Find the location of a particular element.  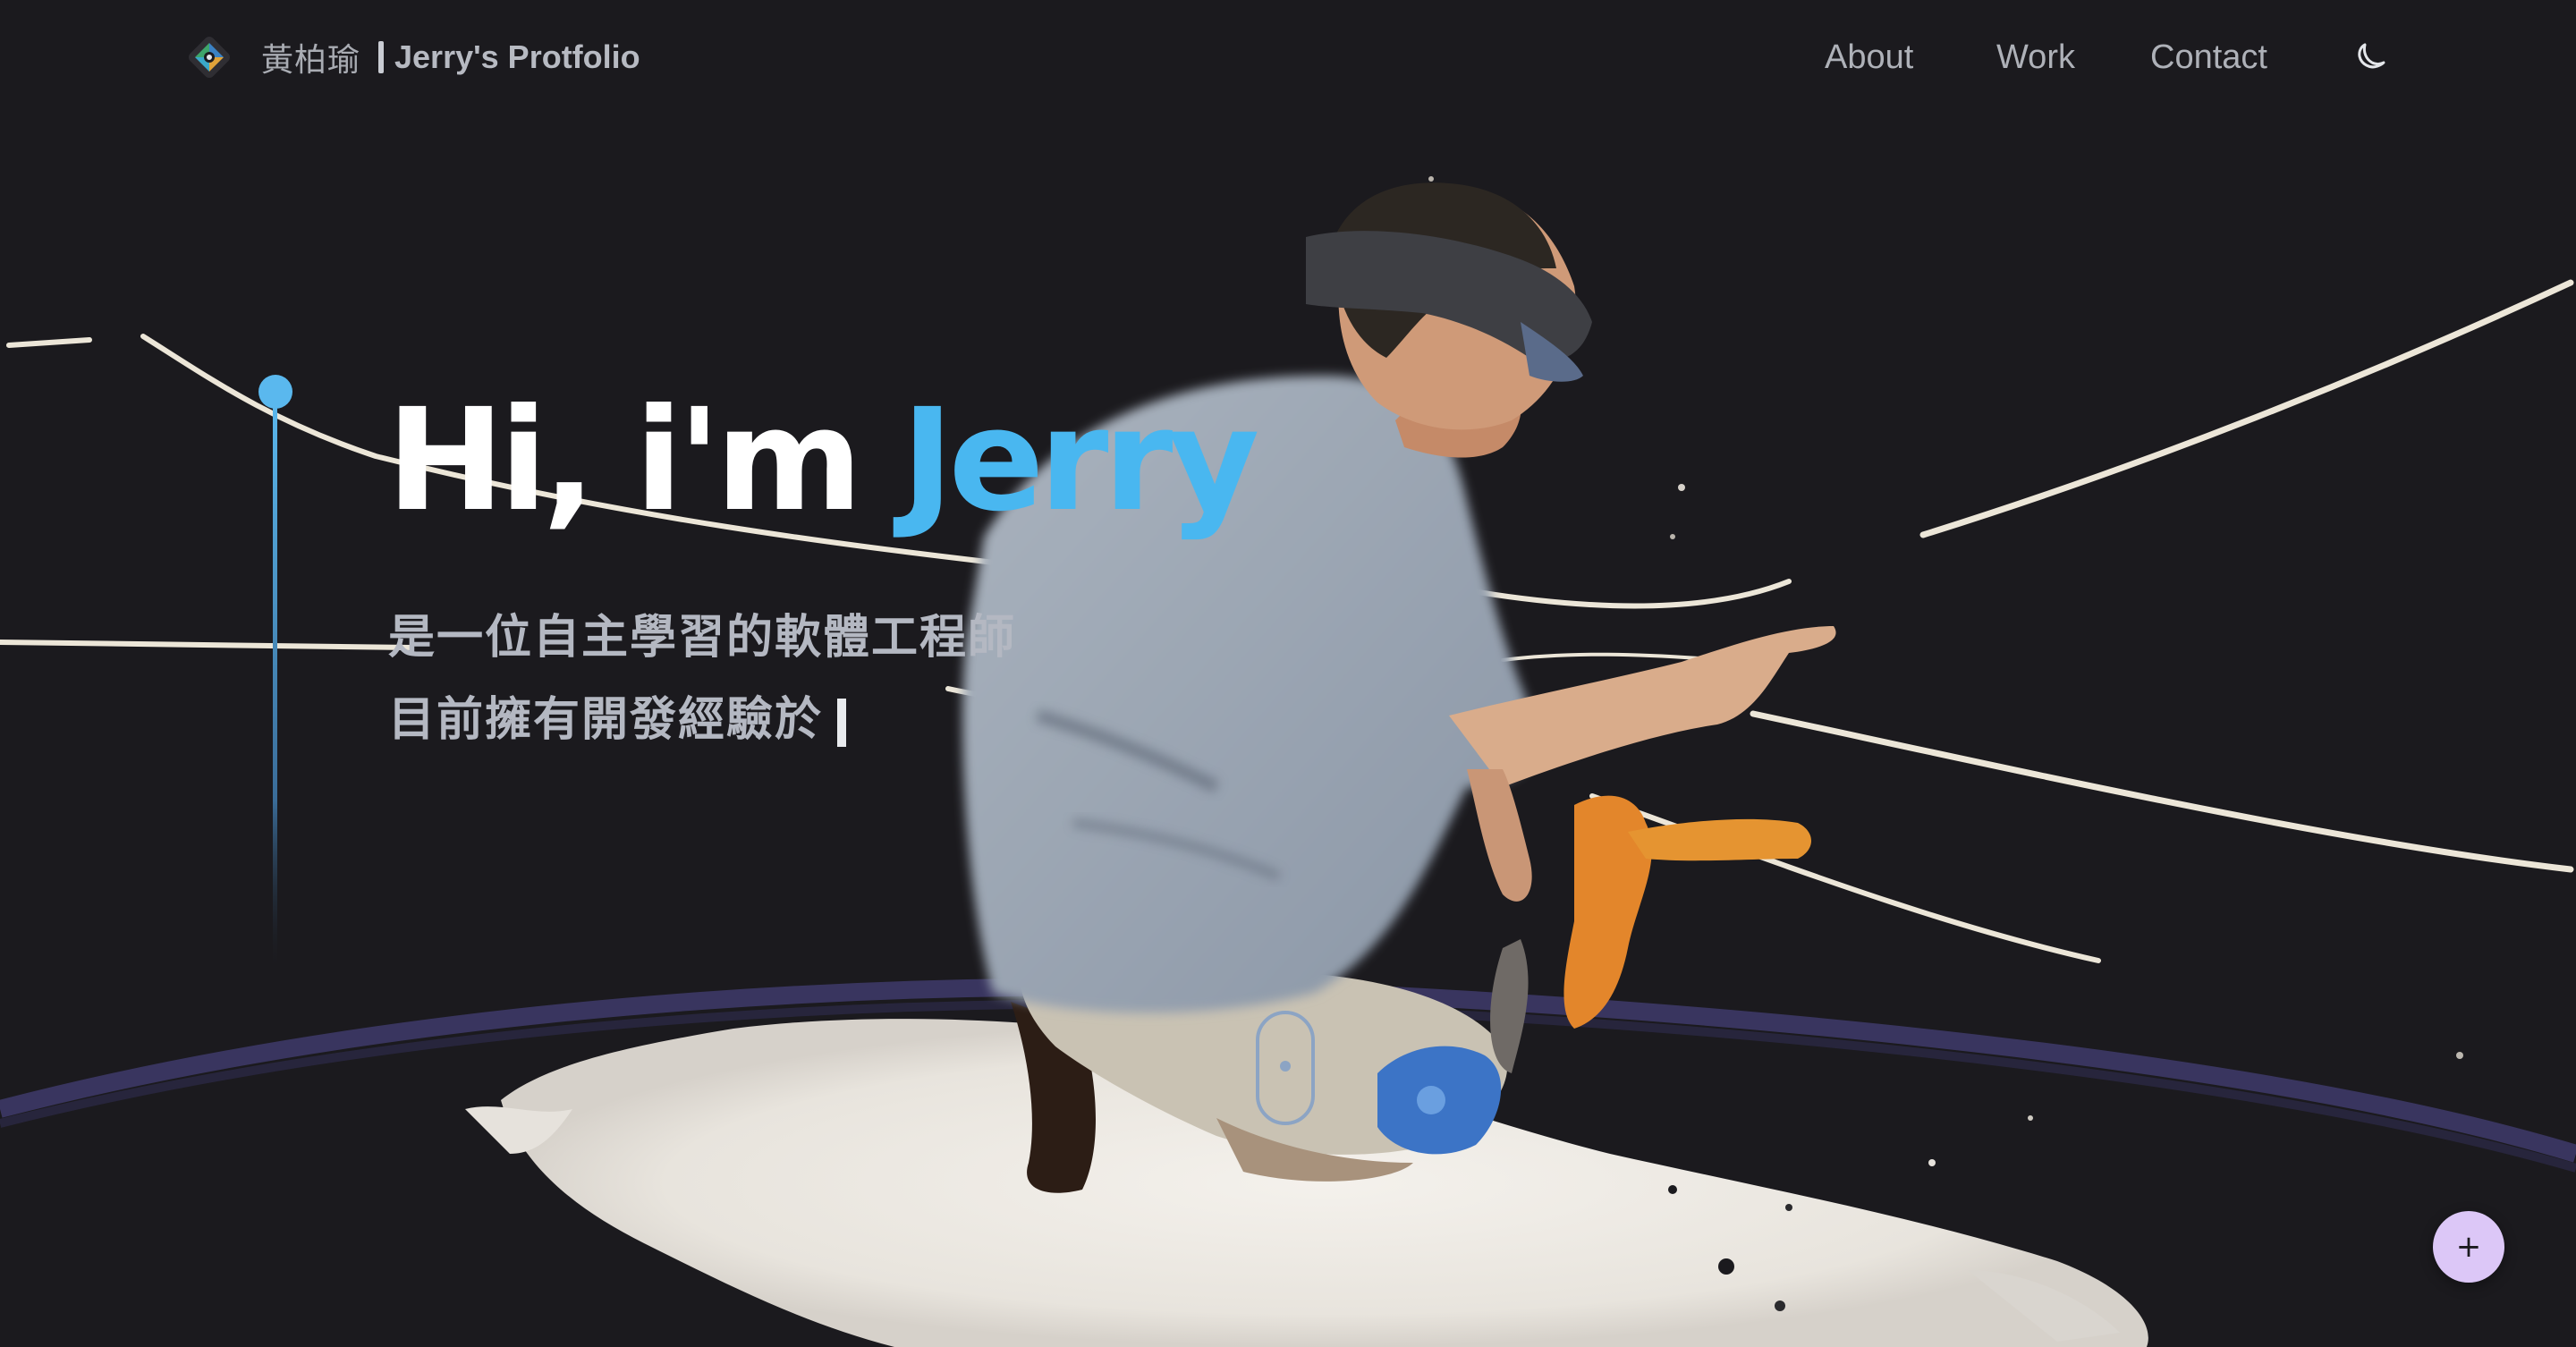

brand-name: 黃柏瑜 is located at coordinates (311, 60).